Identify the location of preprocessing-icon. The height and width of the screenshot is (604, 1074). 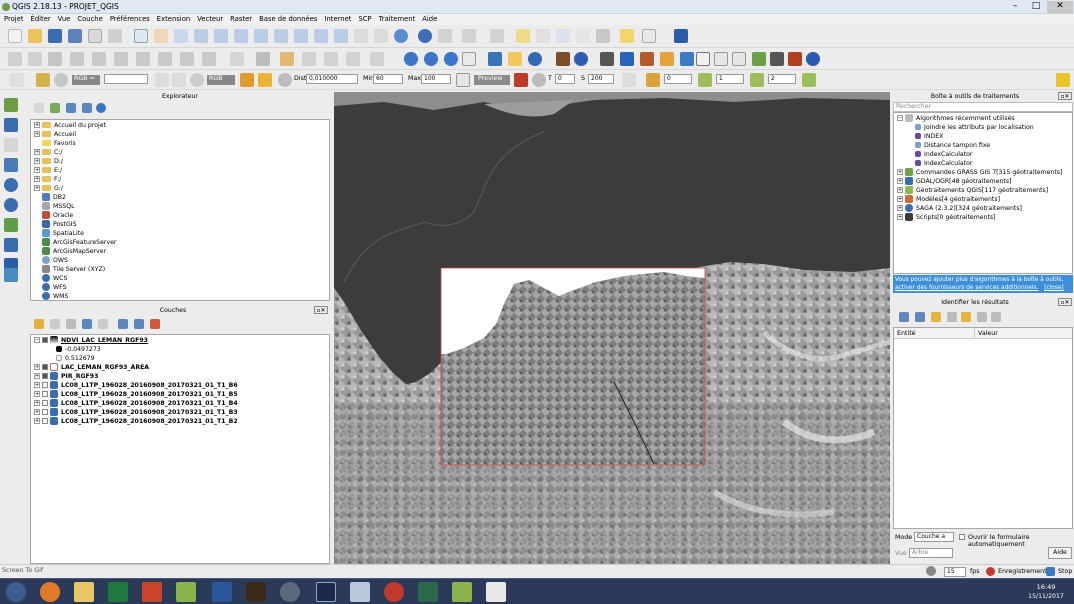
(667, 59).